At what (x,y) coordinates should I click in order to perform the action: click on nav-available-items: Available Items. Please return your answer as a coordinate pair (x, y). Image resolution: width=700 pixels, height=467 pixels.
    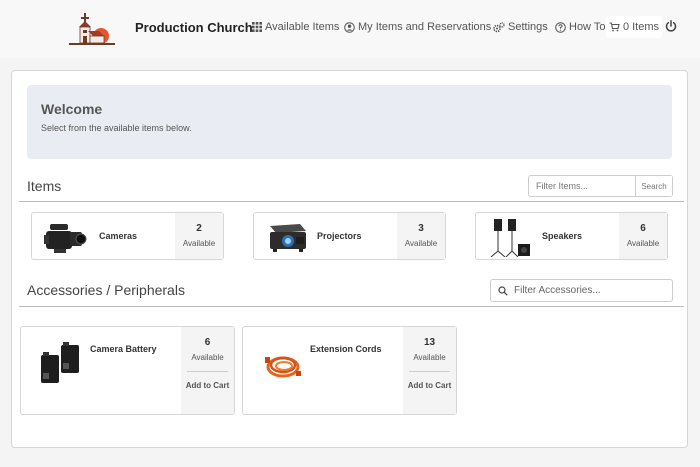
    Looking at the image, I should click on (295, 27).